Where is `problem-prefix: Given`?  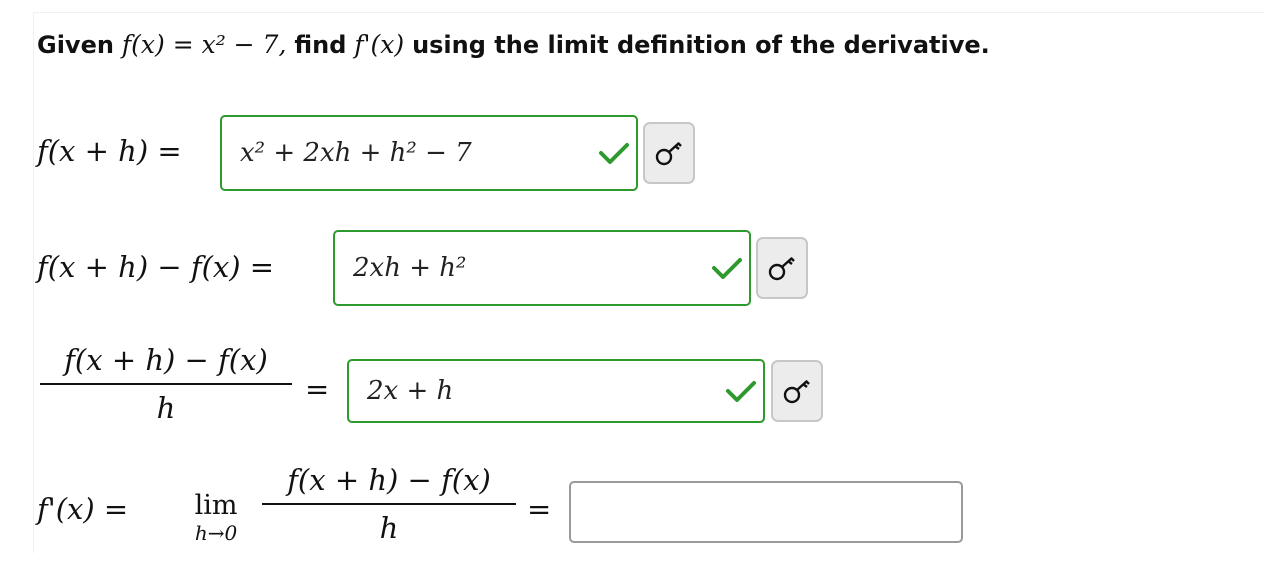 problem-prefix: Given is located at coordinates (75, 45).